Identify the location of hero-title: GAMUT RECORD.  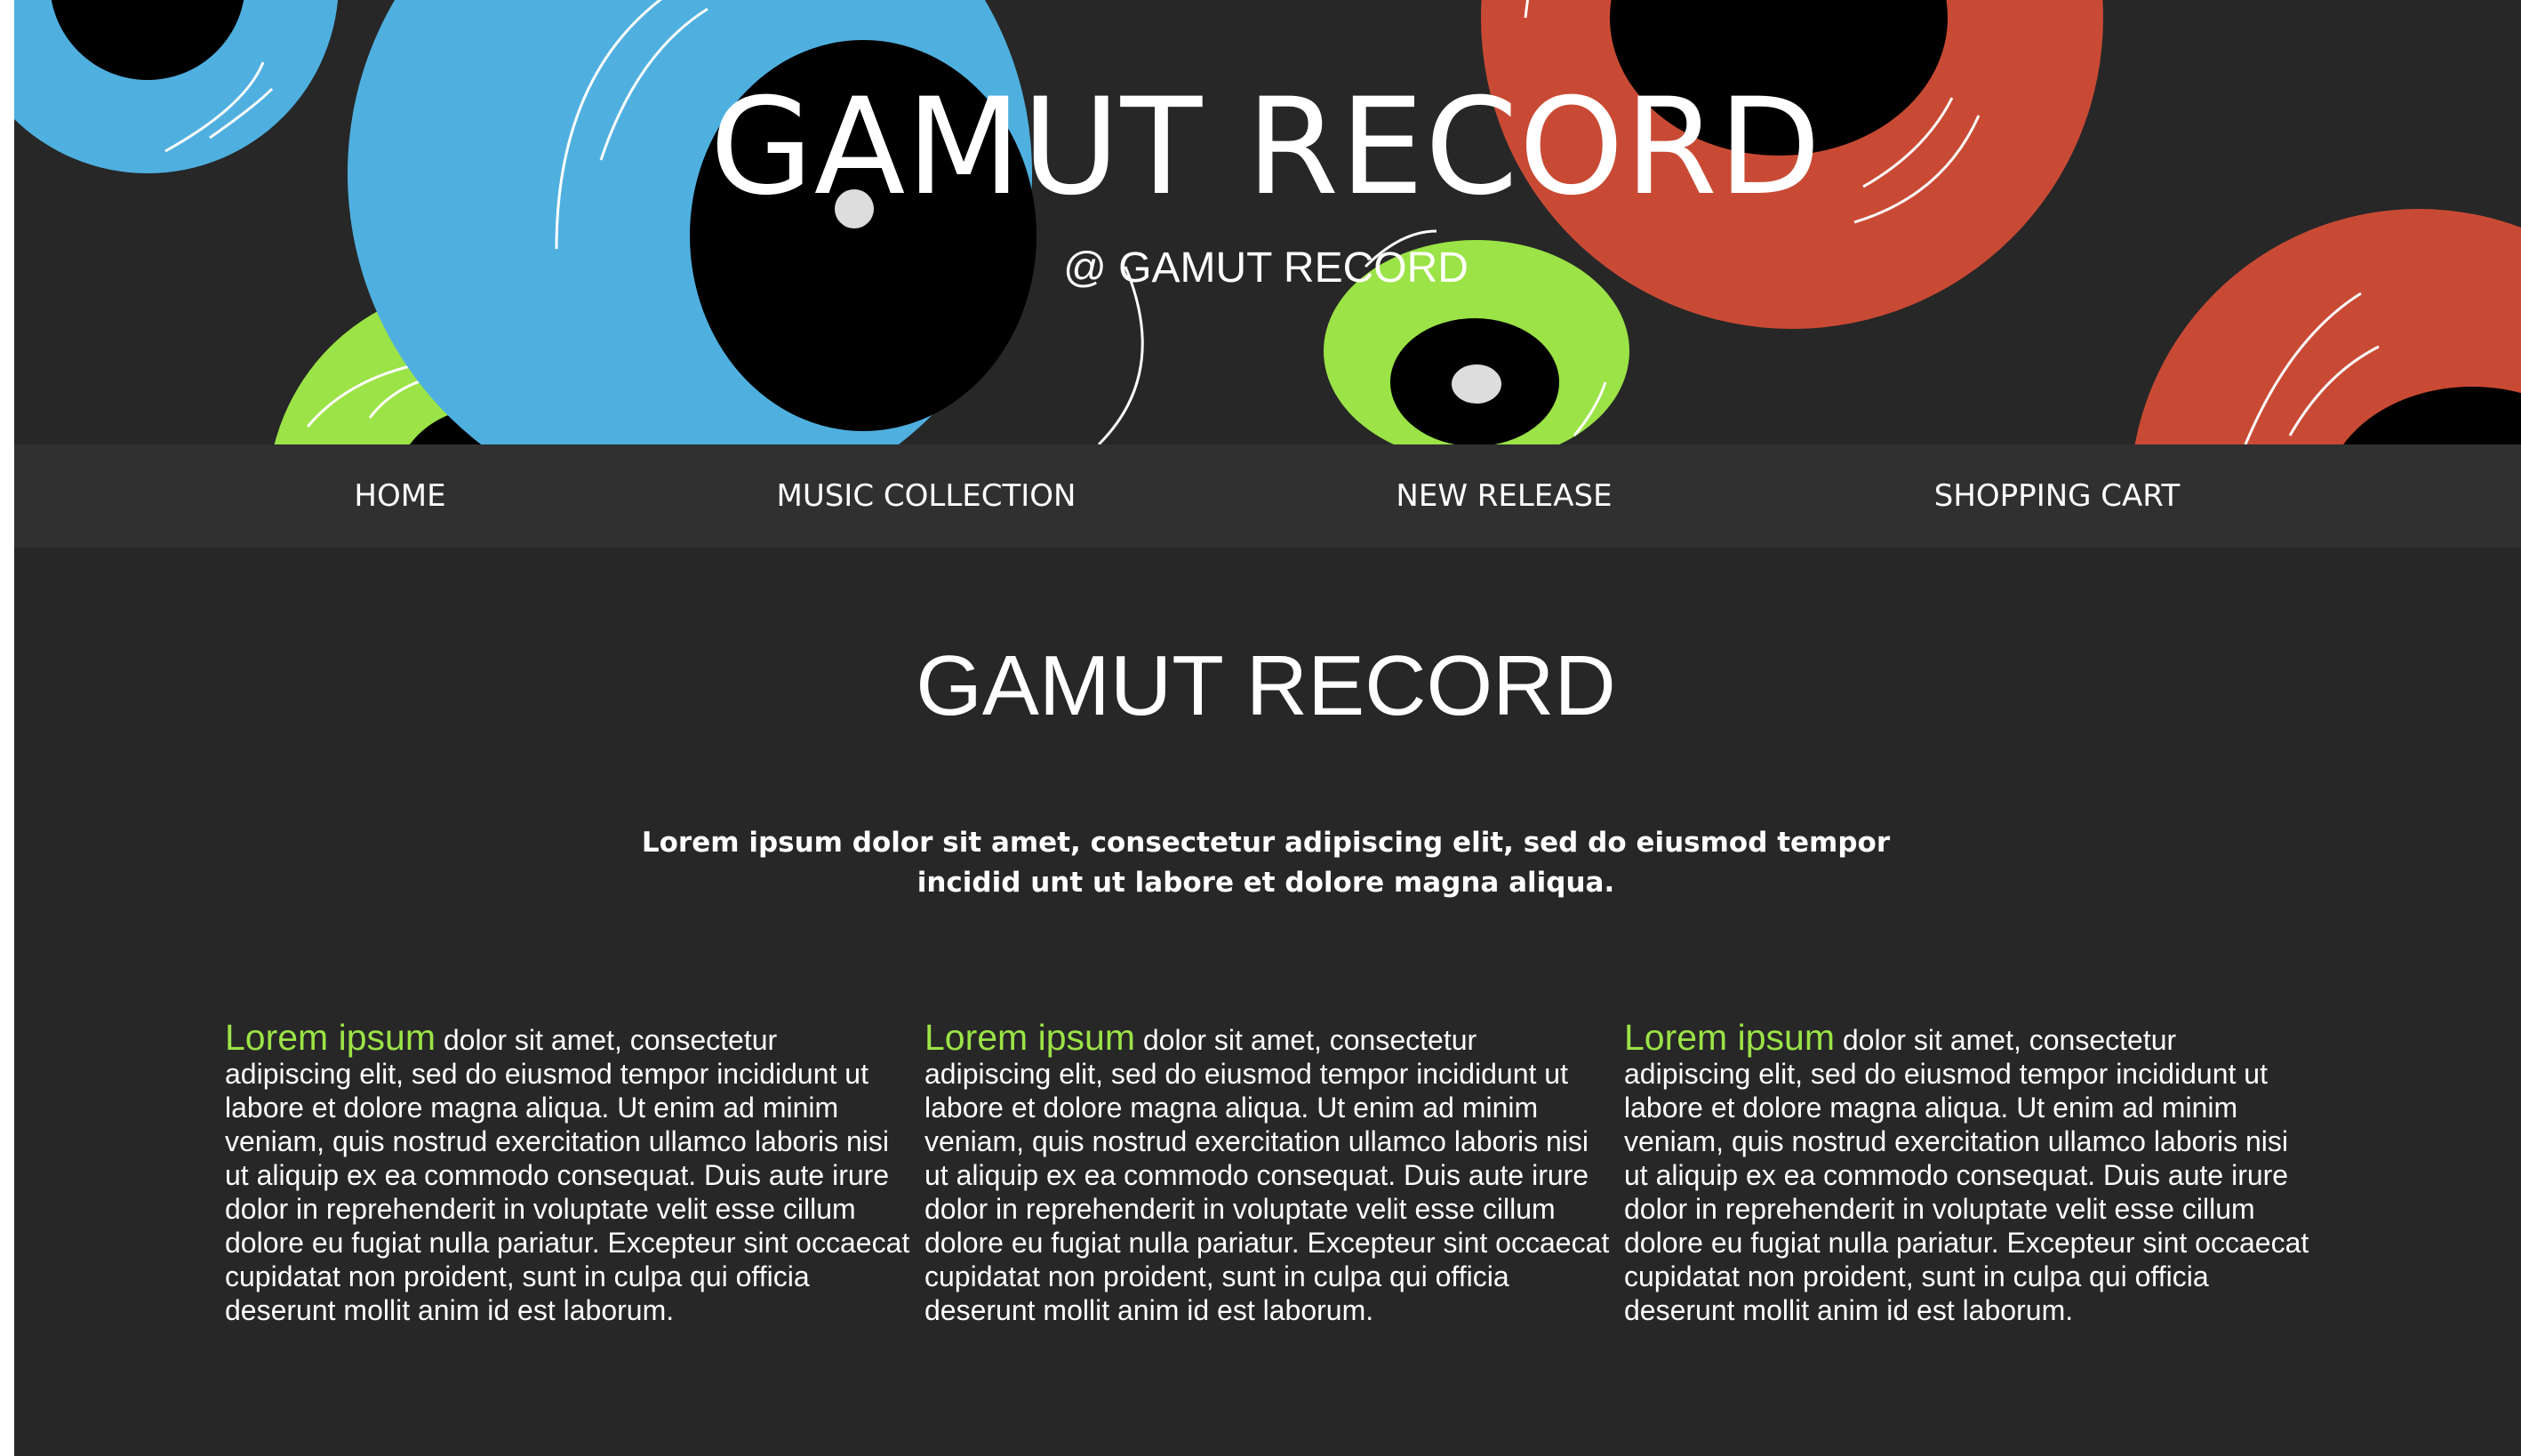
(1265, 147).